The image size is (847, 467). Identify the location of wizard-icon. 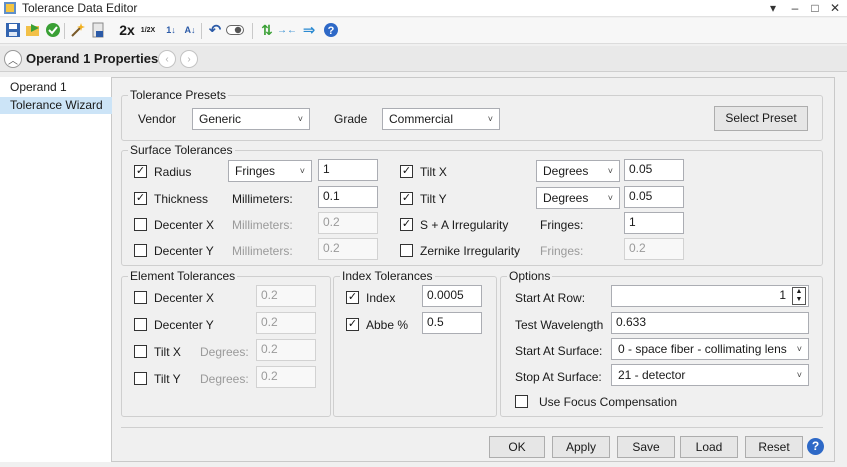
(78, 30).